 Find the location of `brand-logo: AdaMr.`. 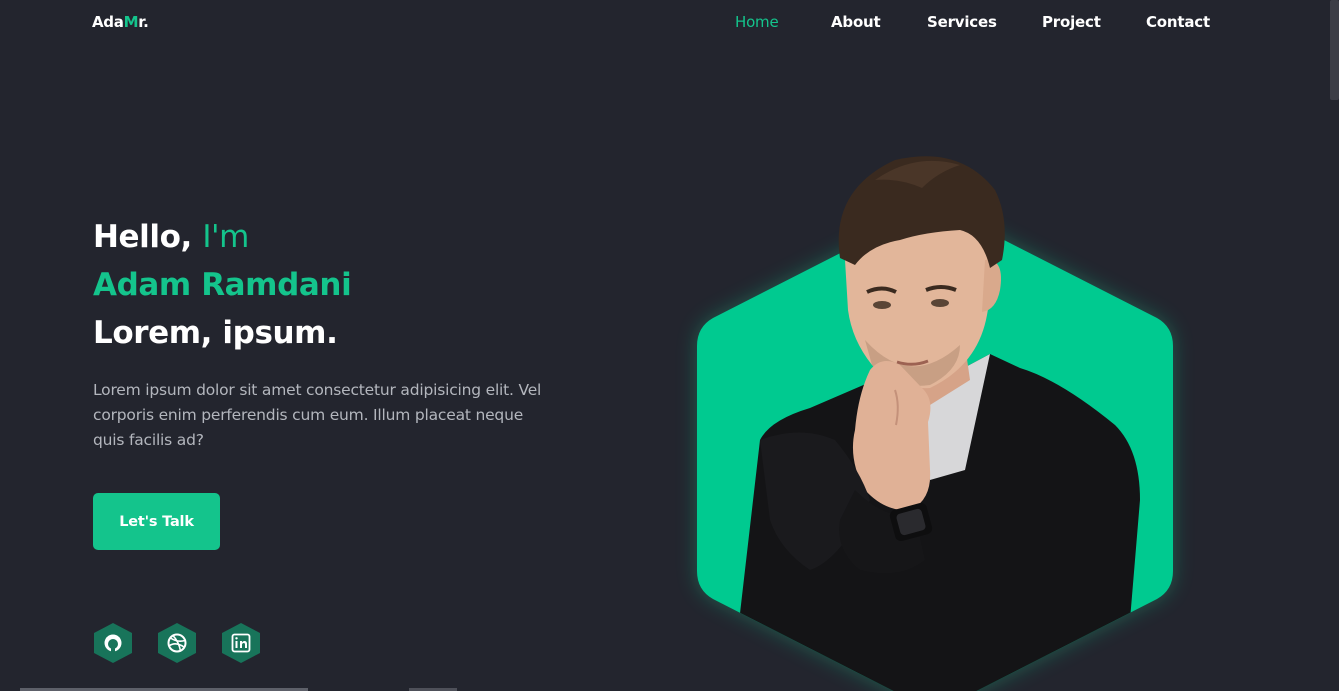

brand-logo: AdaMr. is located at coordinates (120, 22).